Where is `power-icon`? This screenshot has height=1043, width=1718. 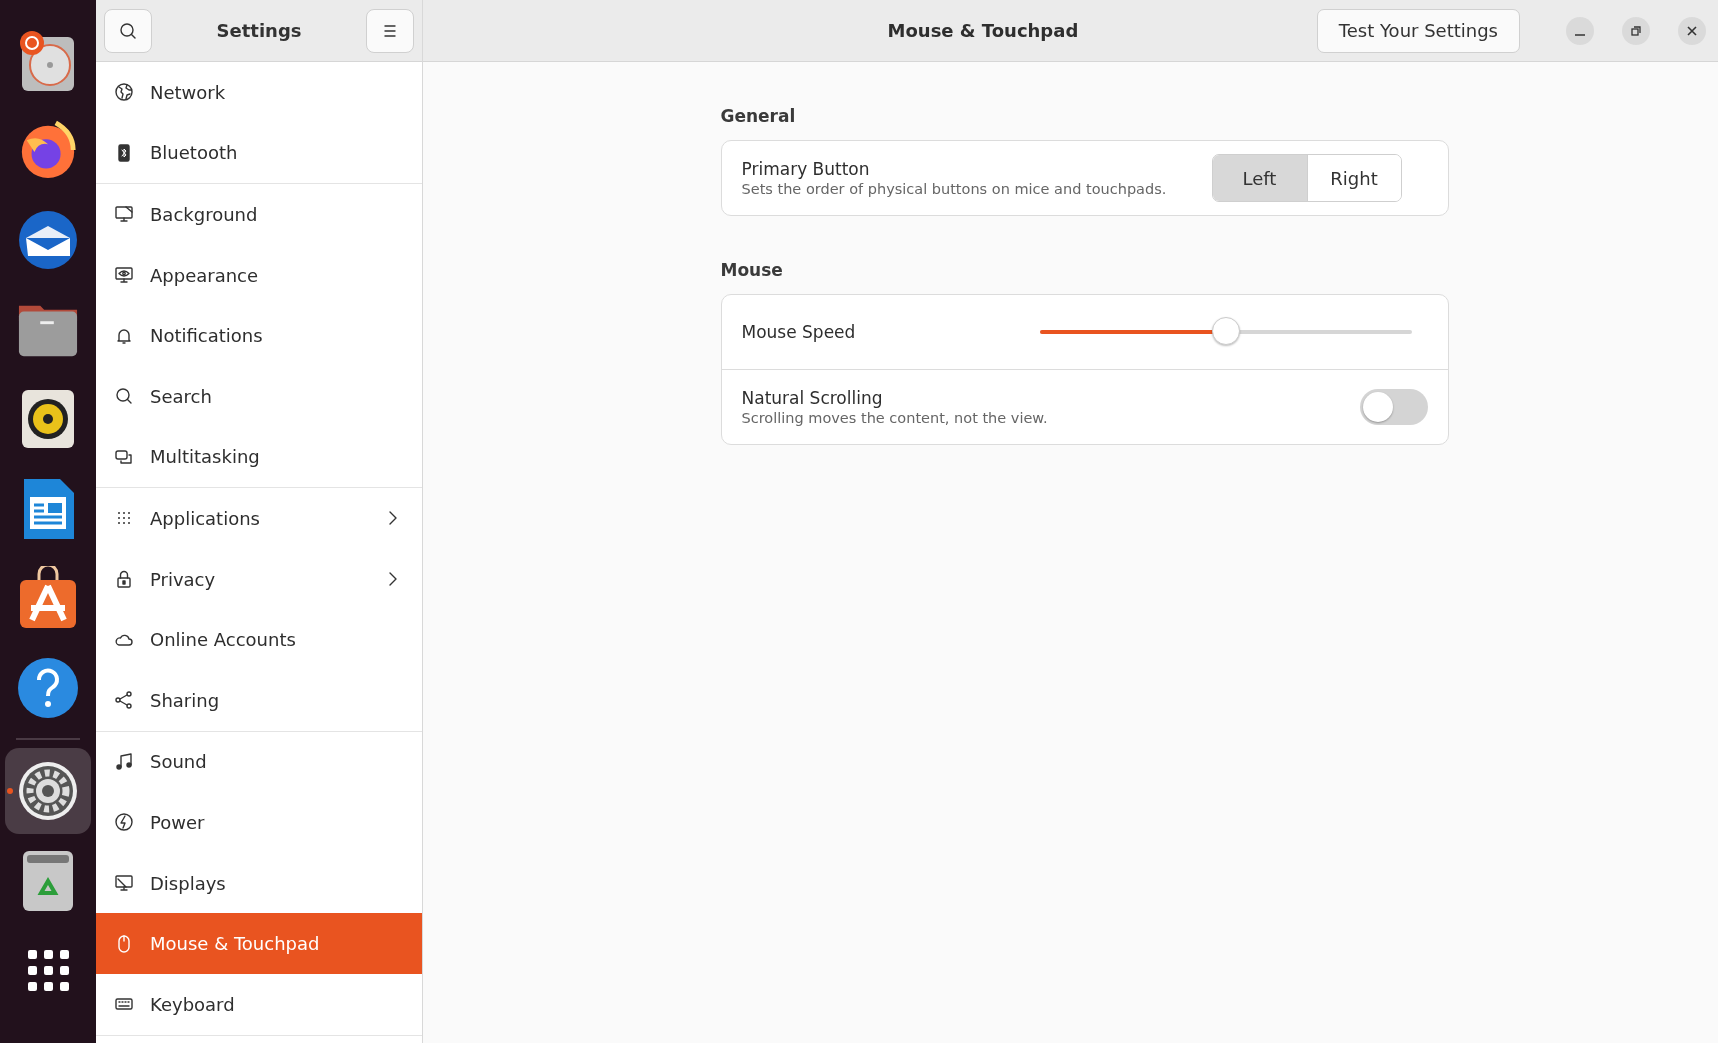
power-icon is located at coordinates (124, 822).